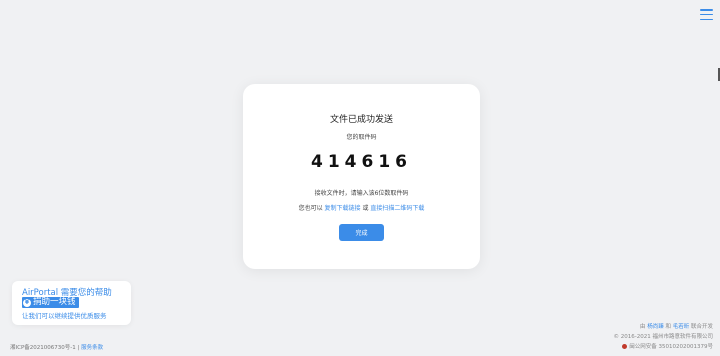 Image resolution: width=720 pixels, height=356 pixels. What do you see at coordinates (625, 346) in the screenshot?
I see `police-badge-icon` at bounding box center [625, 346].